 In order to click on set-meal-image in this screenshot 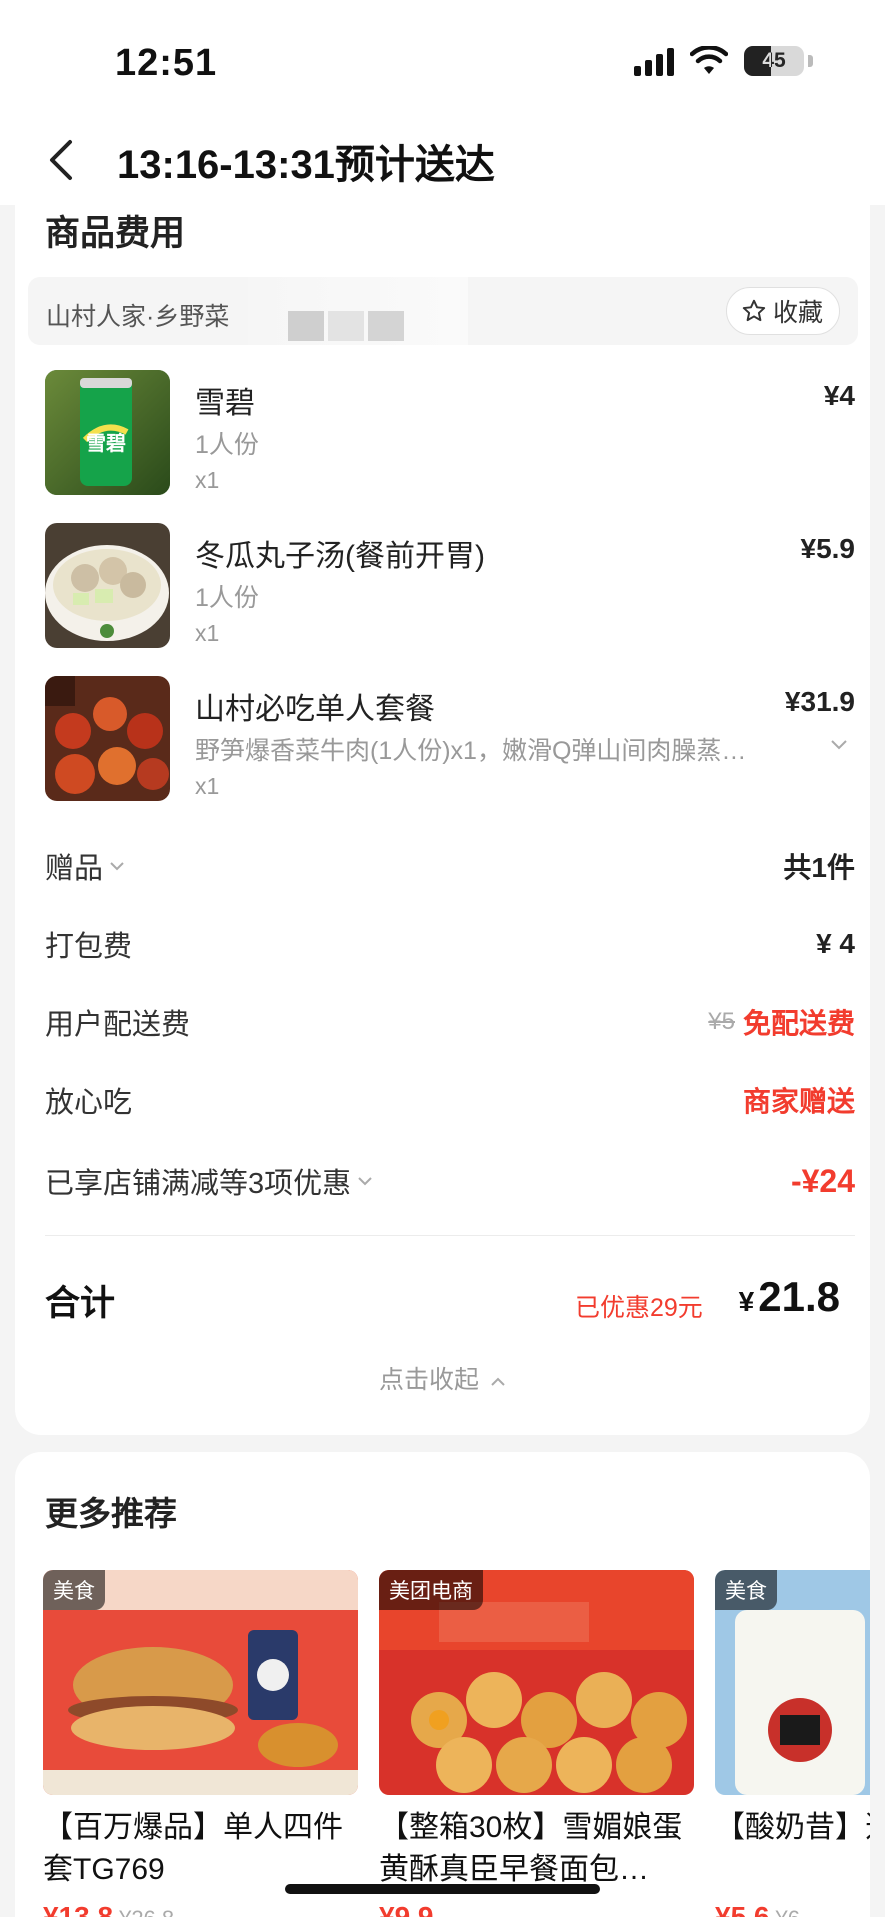, I will do `click(107, 738)`.